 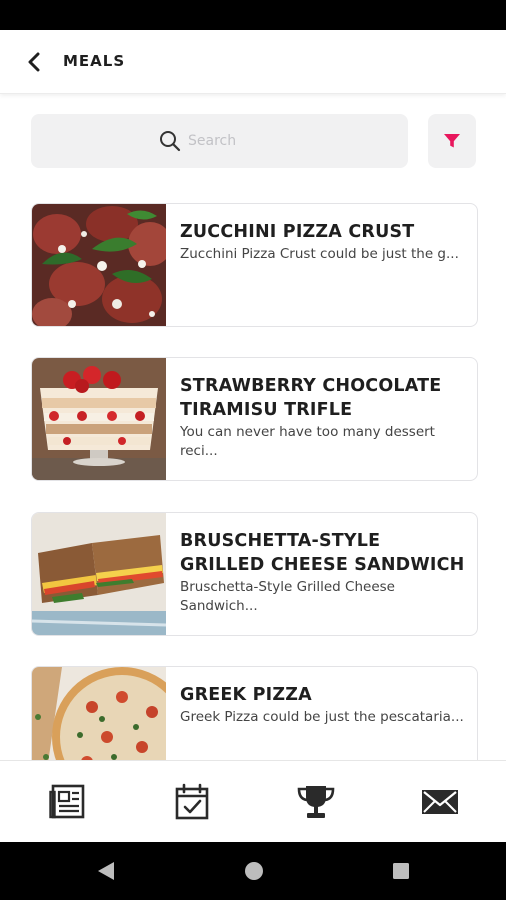 I want to click on tab-trophy, so click(x=316, y=802).